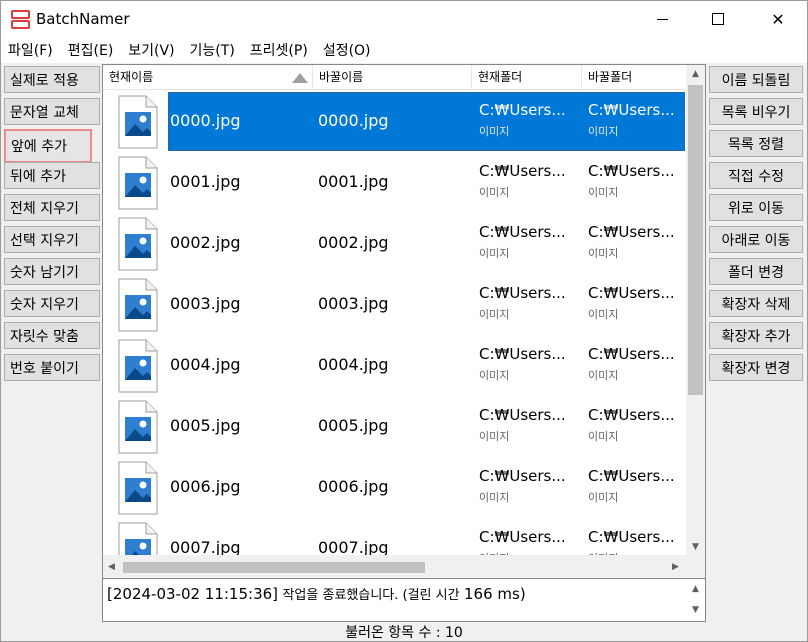 This screenshot has width=808, height=642. I want to click on prepend-button: 앞에 추가, so click(48, 146).